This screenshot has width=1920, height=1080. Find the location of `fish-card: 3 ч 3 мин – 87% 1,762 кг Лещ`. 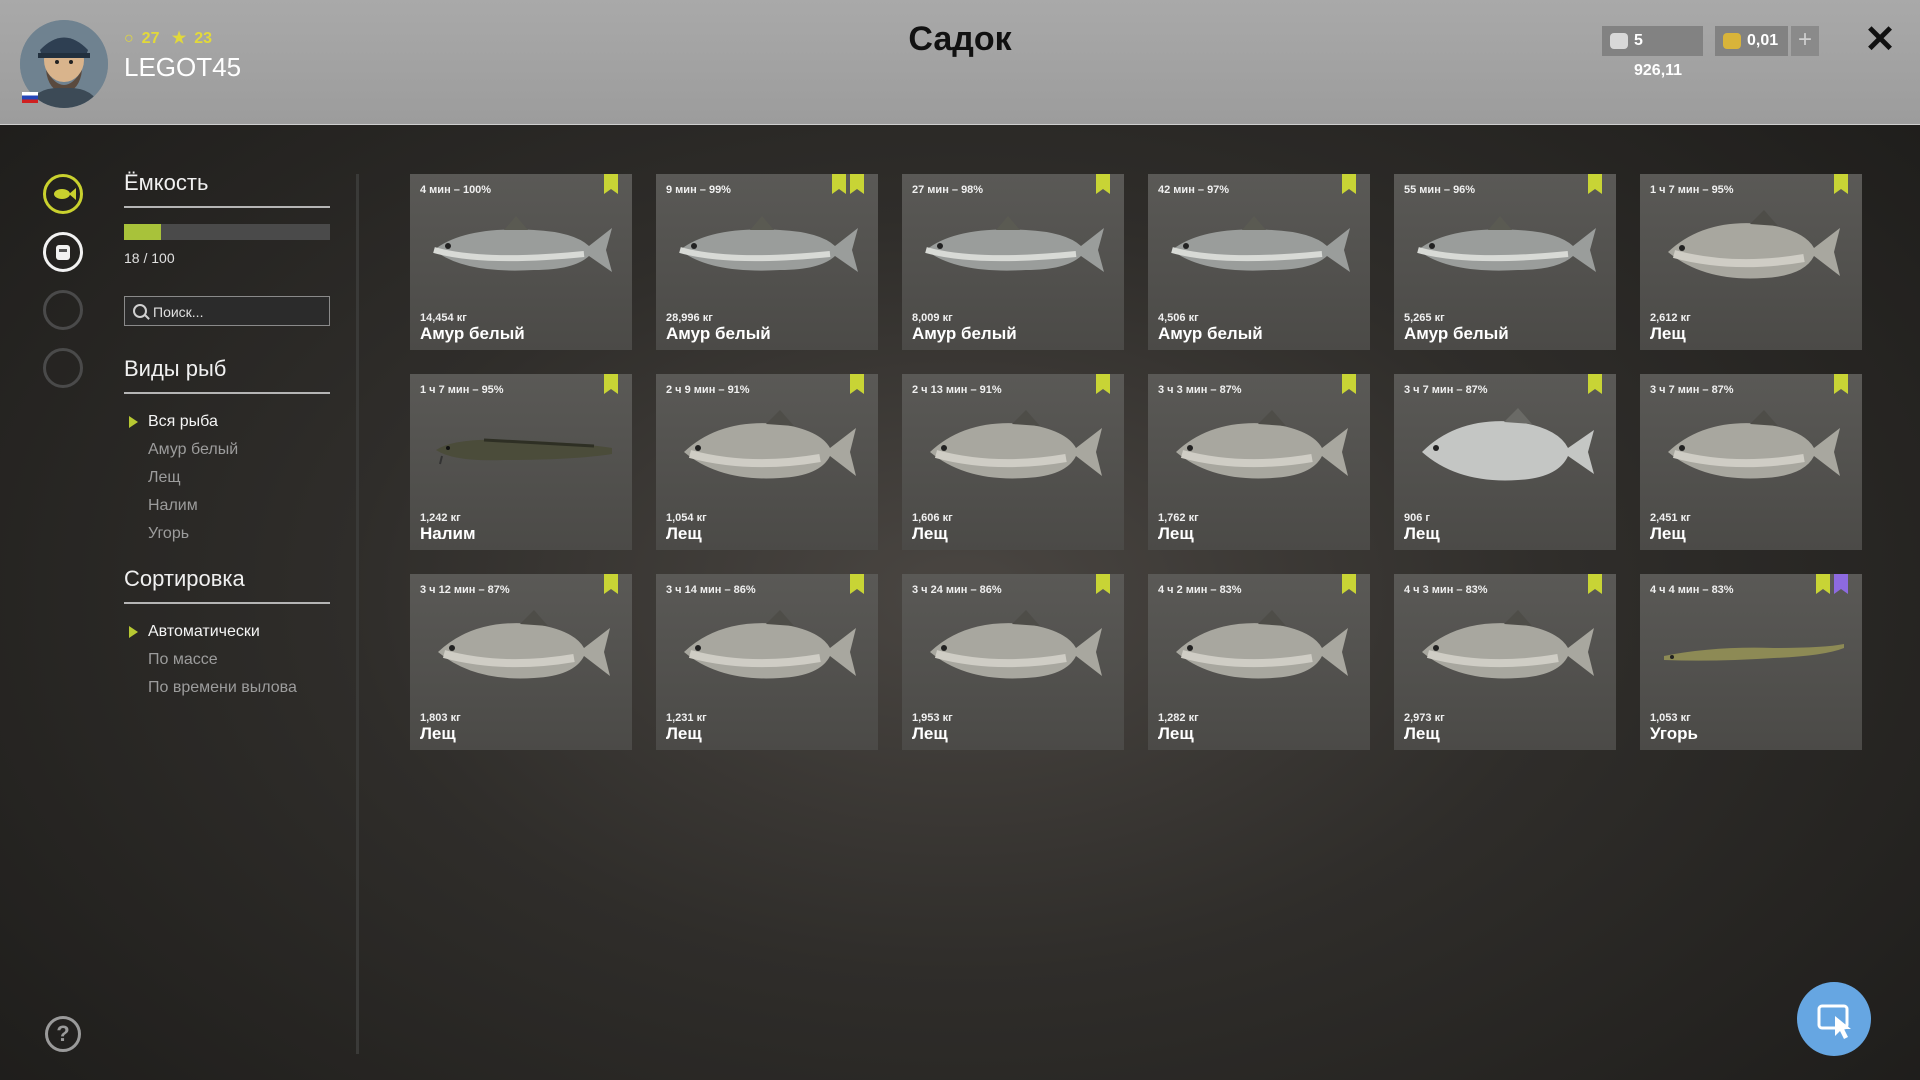

fish-card: 3 ч 3 мин – 87% 1,762 кг Лещ is located at coordinates (1259, 462).